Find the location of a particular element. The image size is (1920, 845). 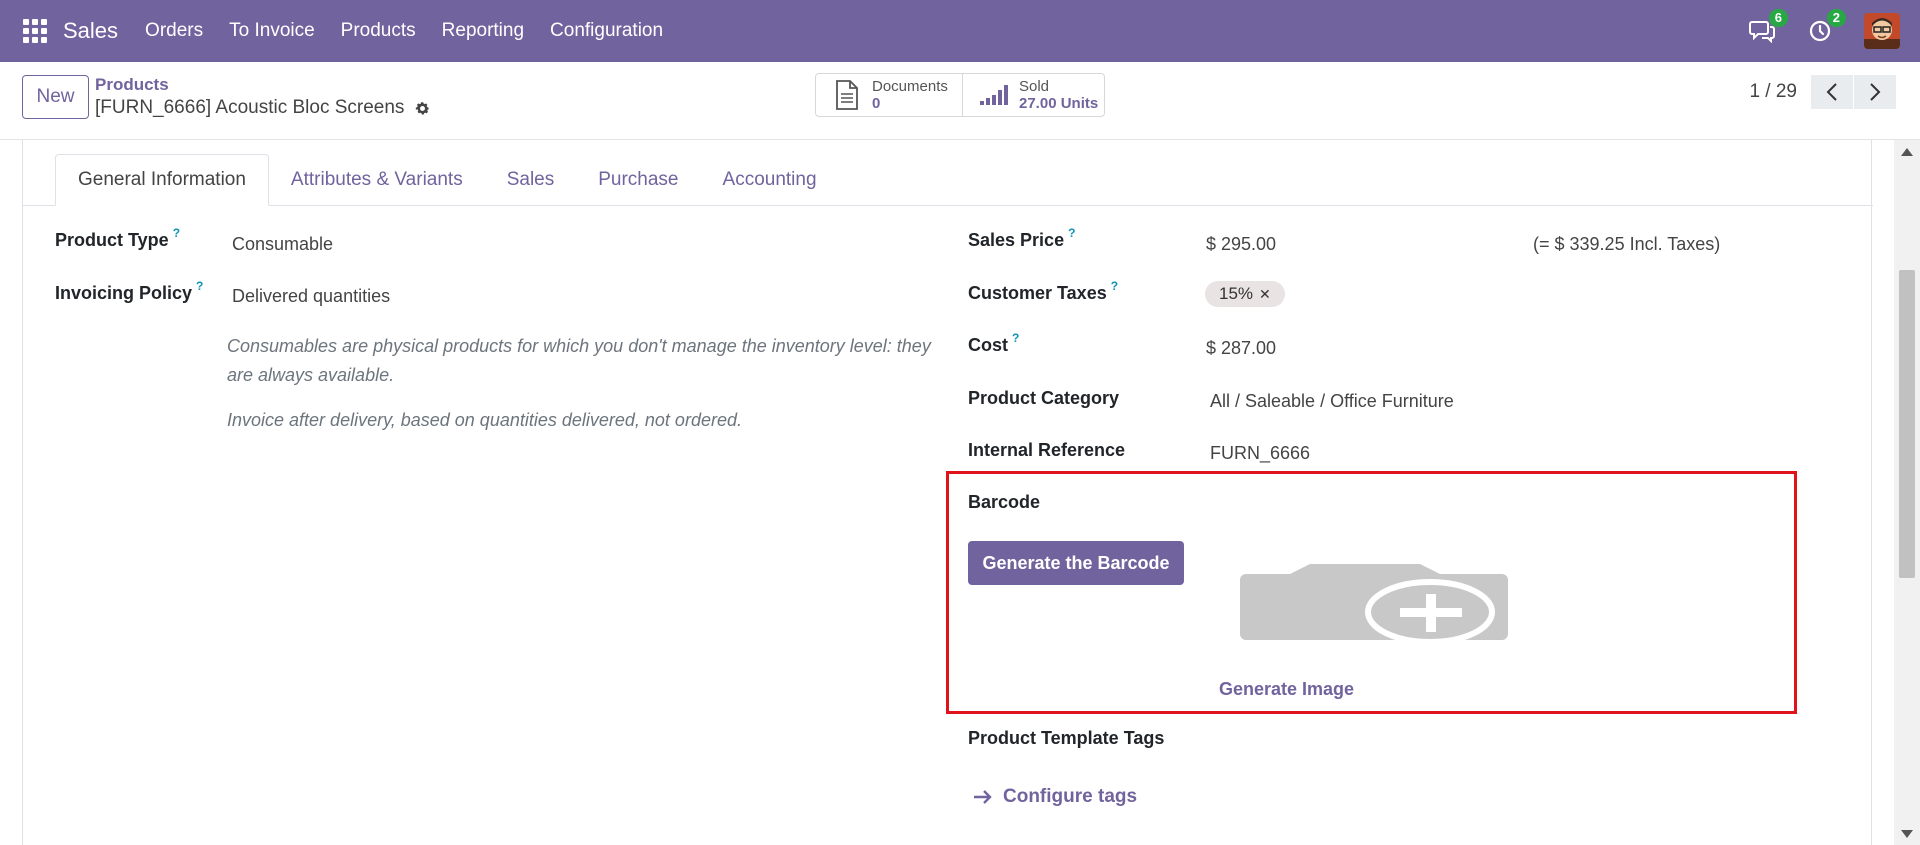

product-type-value: Consumable is located at coordinates (282, 244).